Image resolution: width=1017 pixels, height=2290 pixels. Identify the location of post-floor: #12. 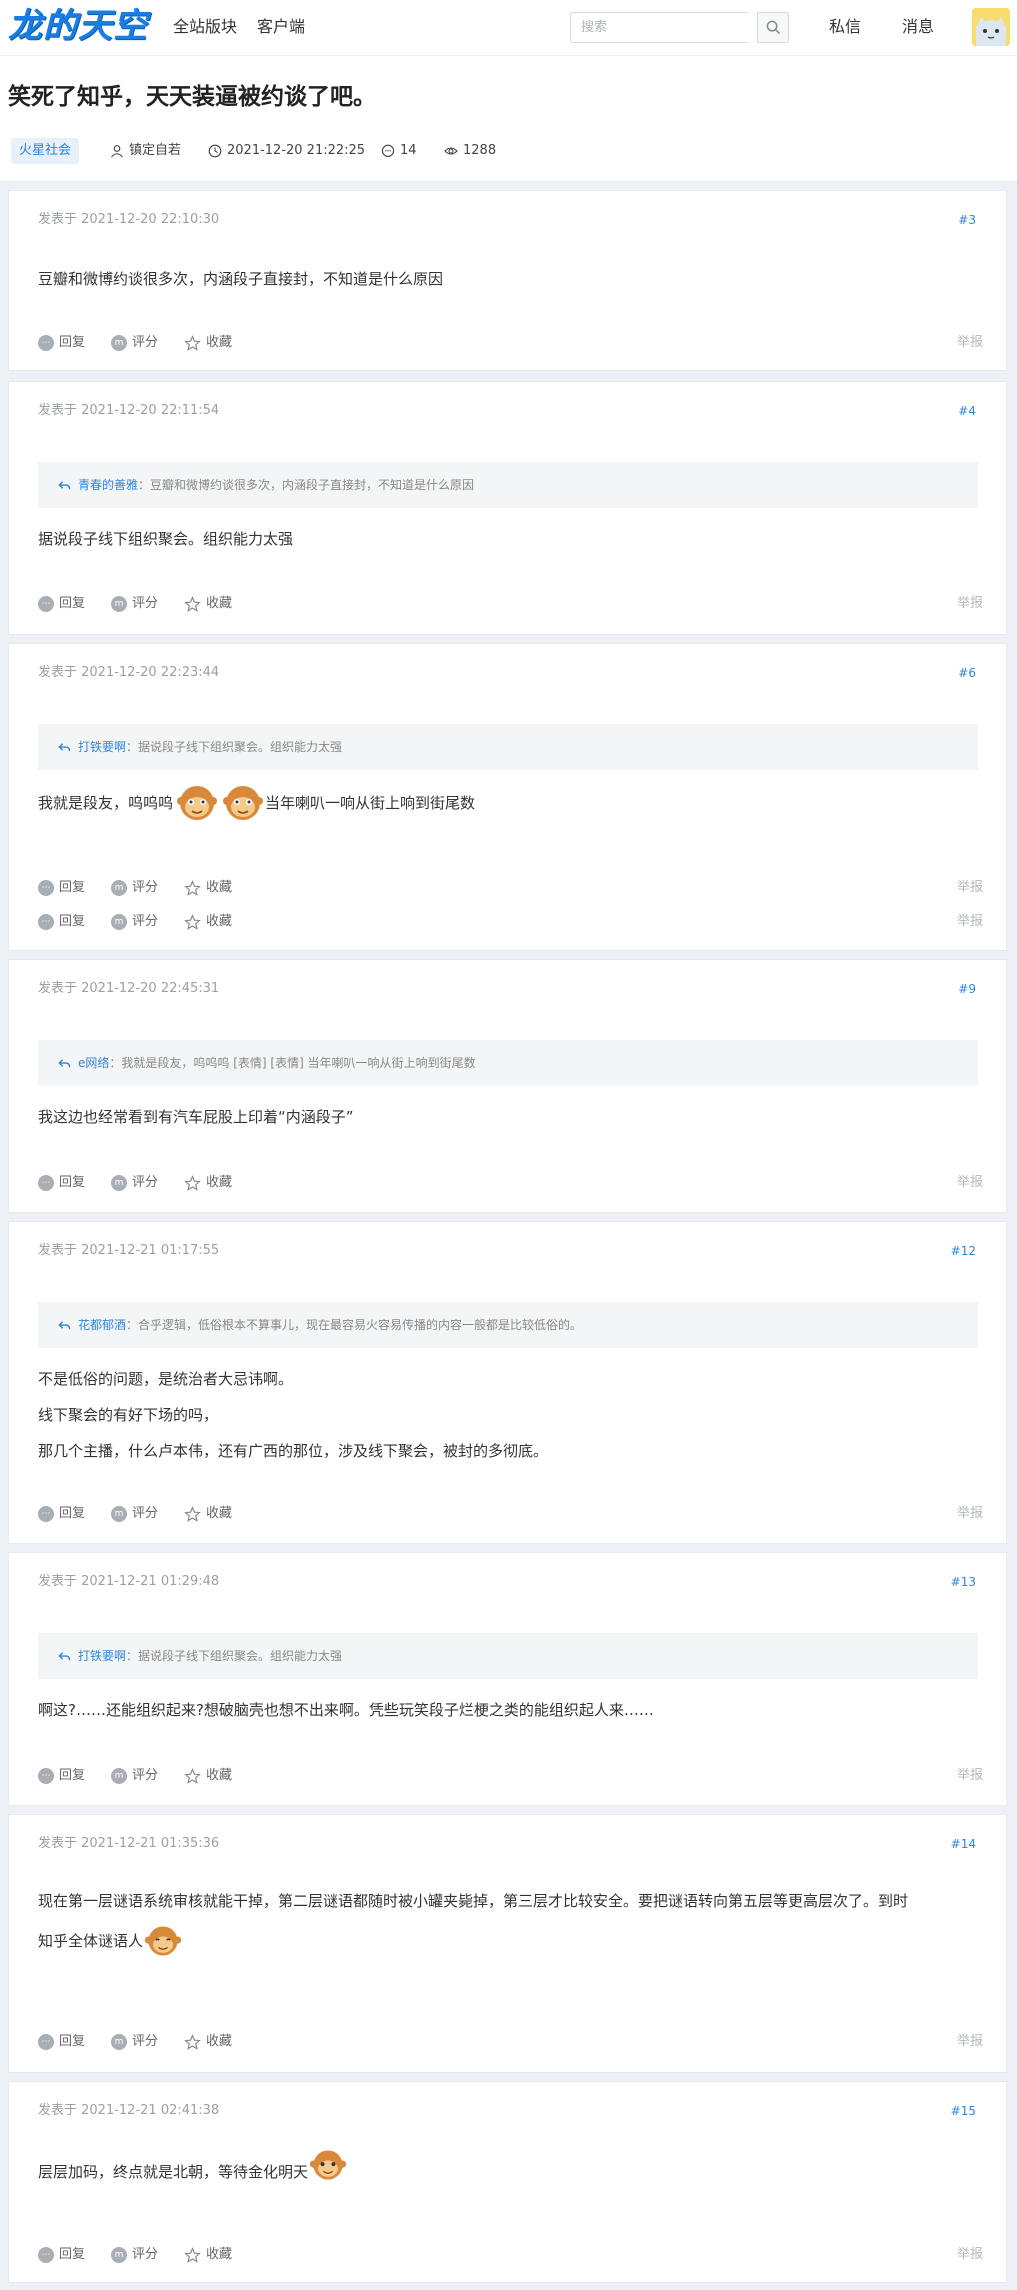
(963, 1251).